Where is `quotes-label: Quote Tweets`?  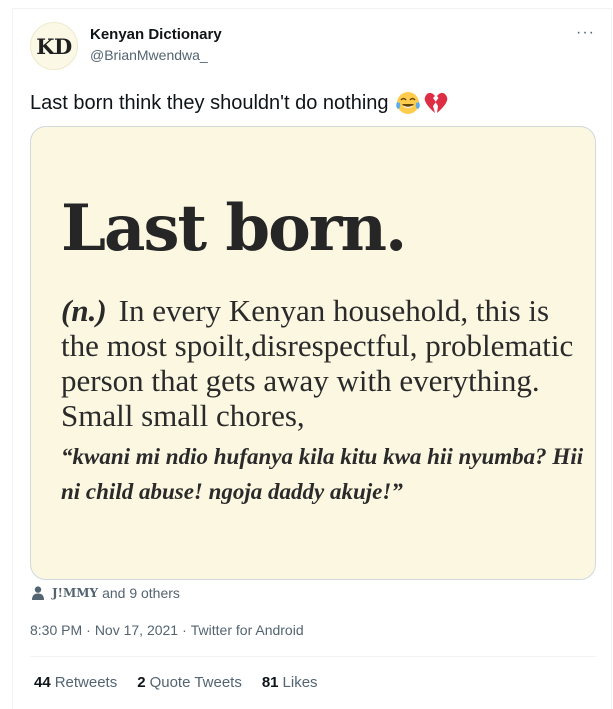
quotes-label: Quote Tweets is located at coordinates (195, 682).